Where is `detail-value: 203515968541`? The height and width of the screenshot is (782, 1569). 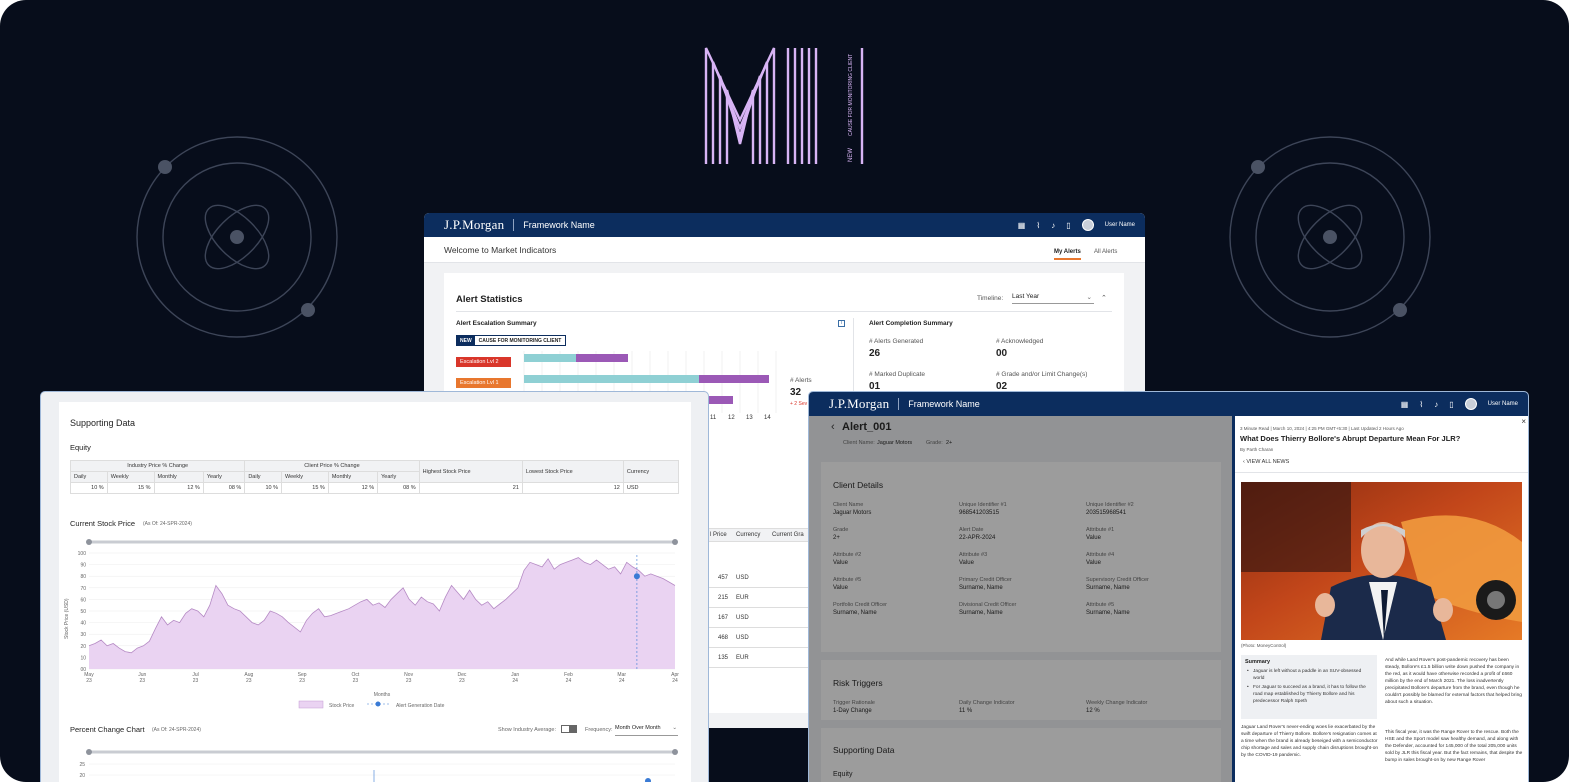 detail-value: 203515968541 is located at coordinates (1106, 513).